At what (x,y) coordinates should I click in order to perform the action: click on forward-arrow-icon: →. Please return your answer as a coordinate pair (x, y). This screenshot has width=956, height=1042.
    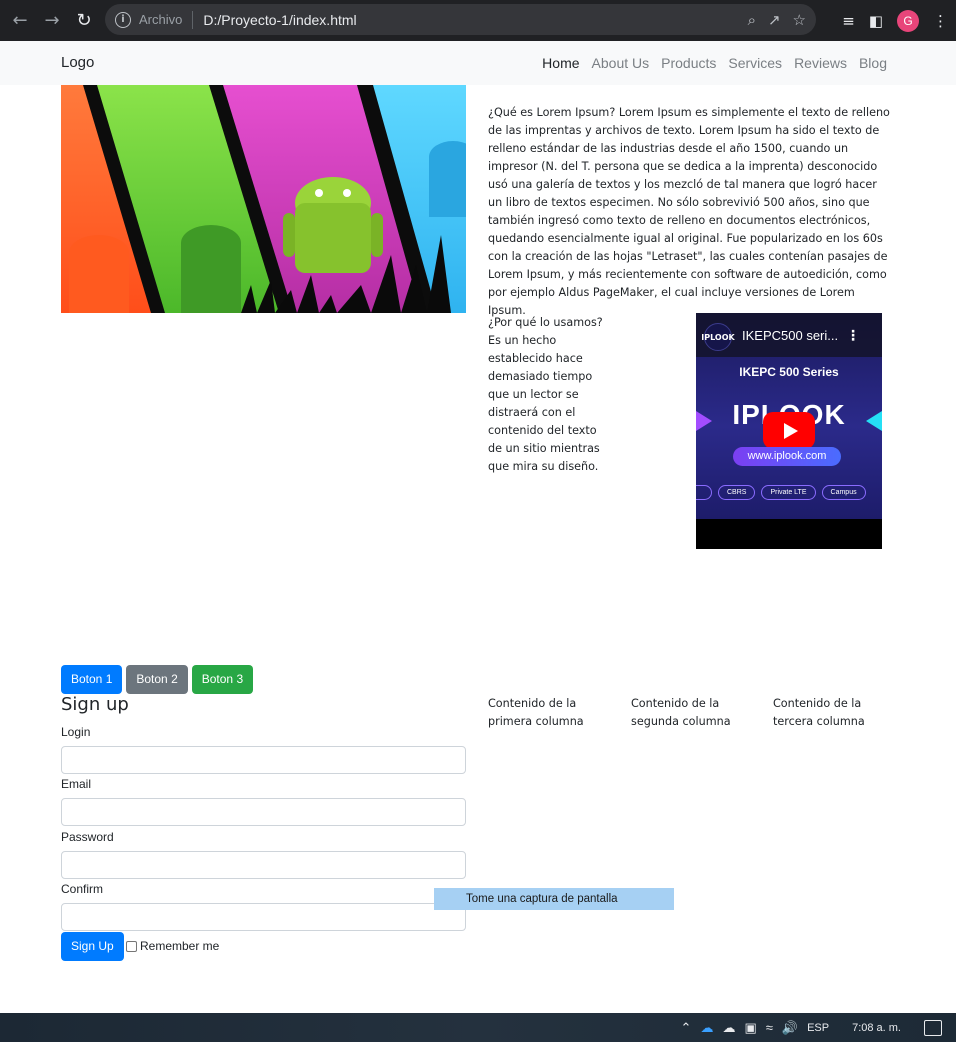
    Looking at the image, I should click on (52, 21).